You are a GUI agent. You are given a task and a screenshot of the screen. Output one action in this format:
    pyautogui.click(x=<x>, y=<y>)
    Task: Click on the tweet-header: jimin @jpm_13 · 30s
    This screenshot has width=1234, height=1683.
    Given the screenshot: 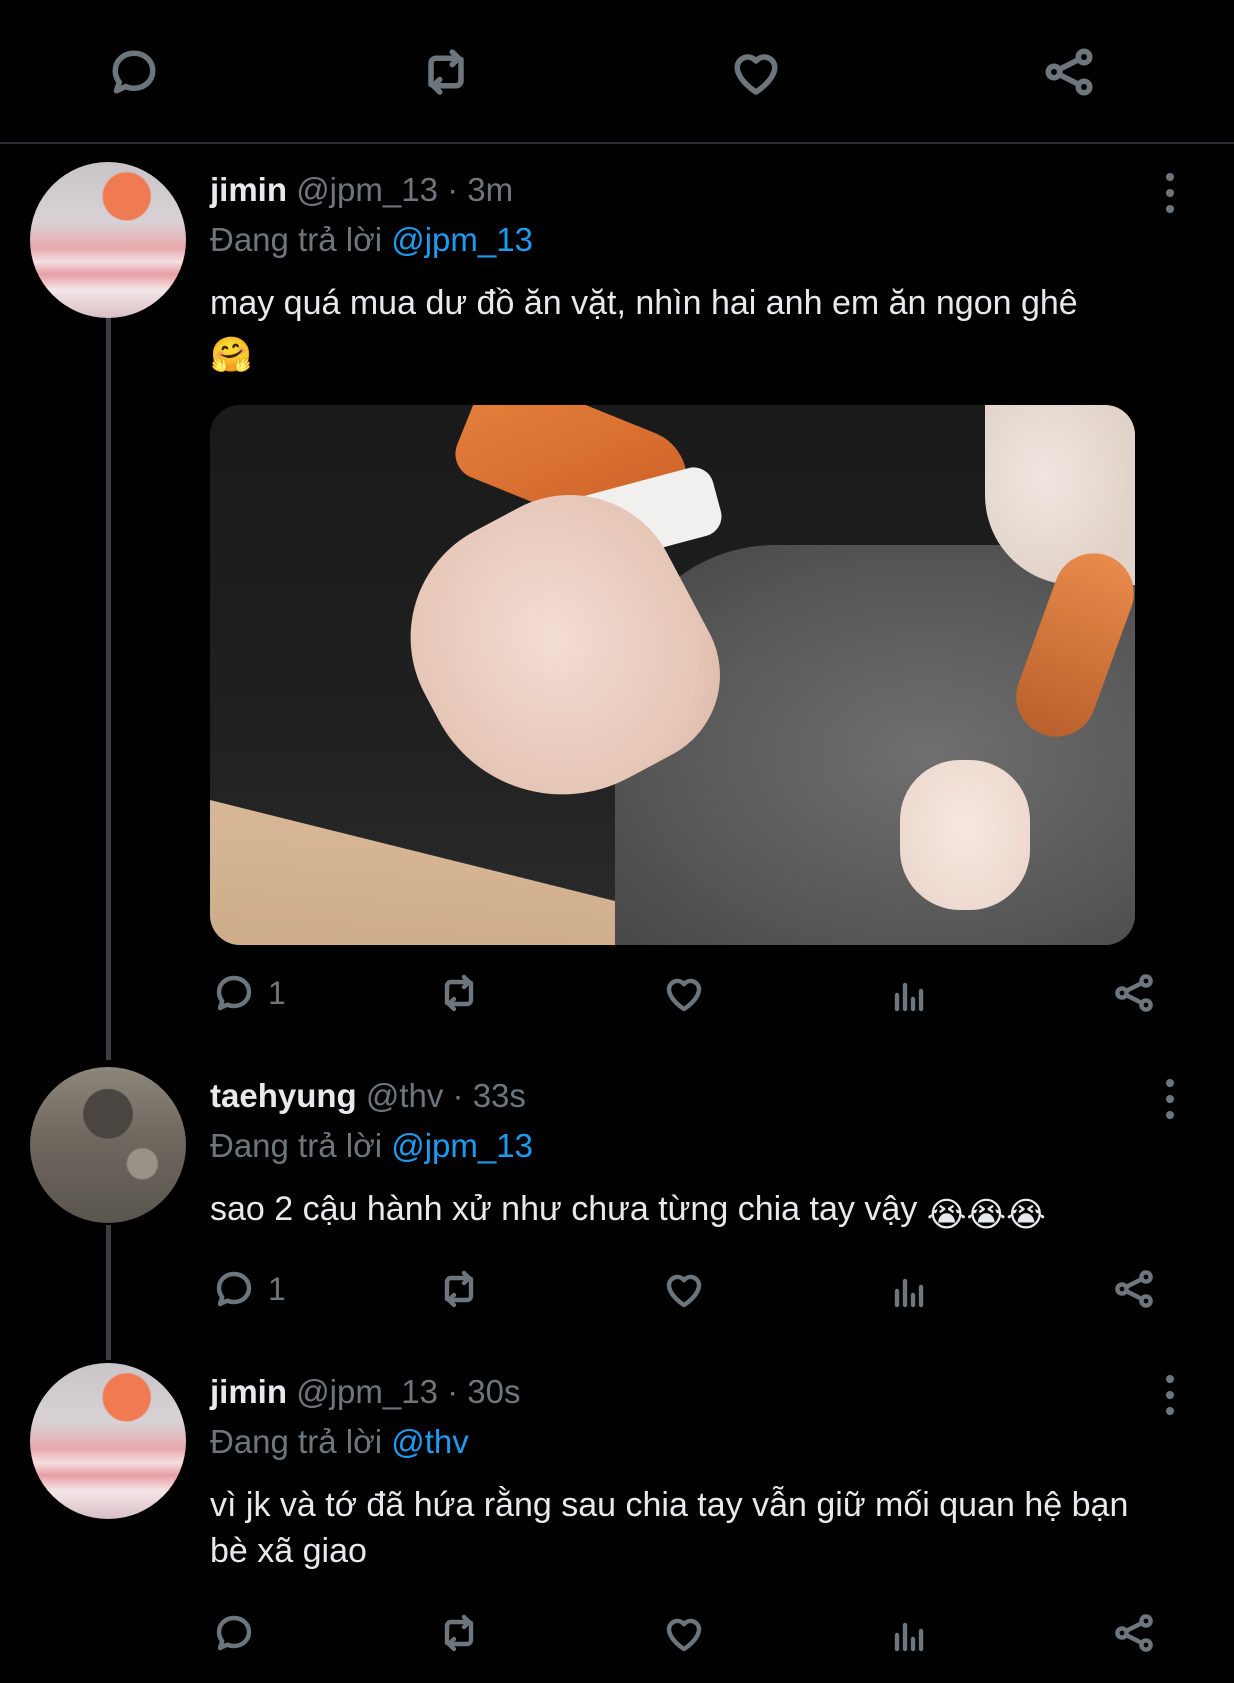 What is the action you would take?
    pyautogui.click(x=365, y=1392)
    